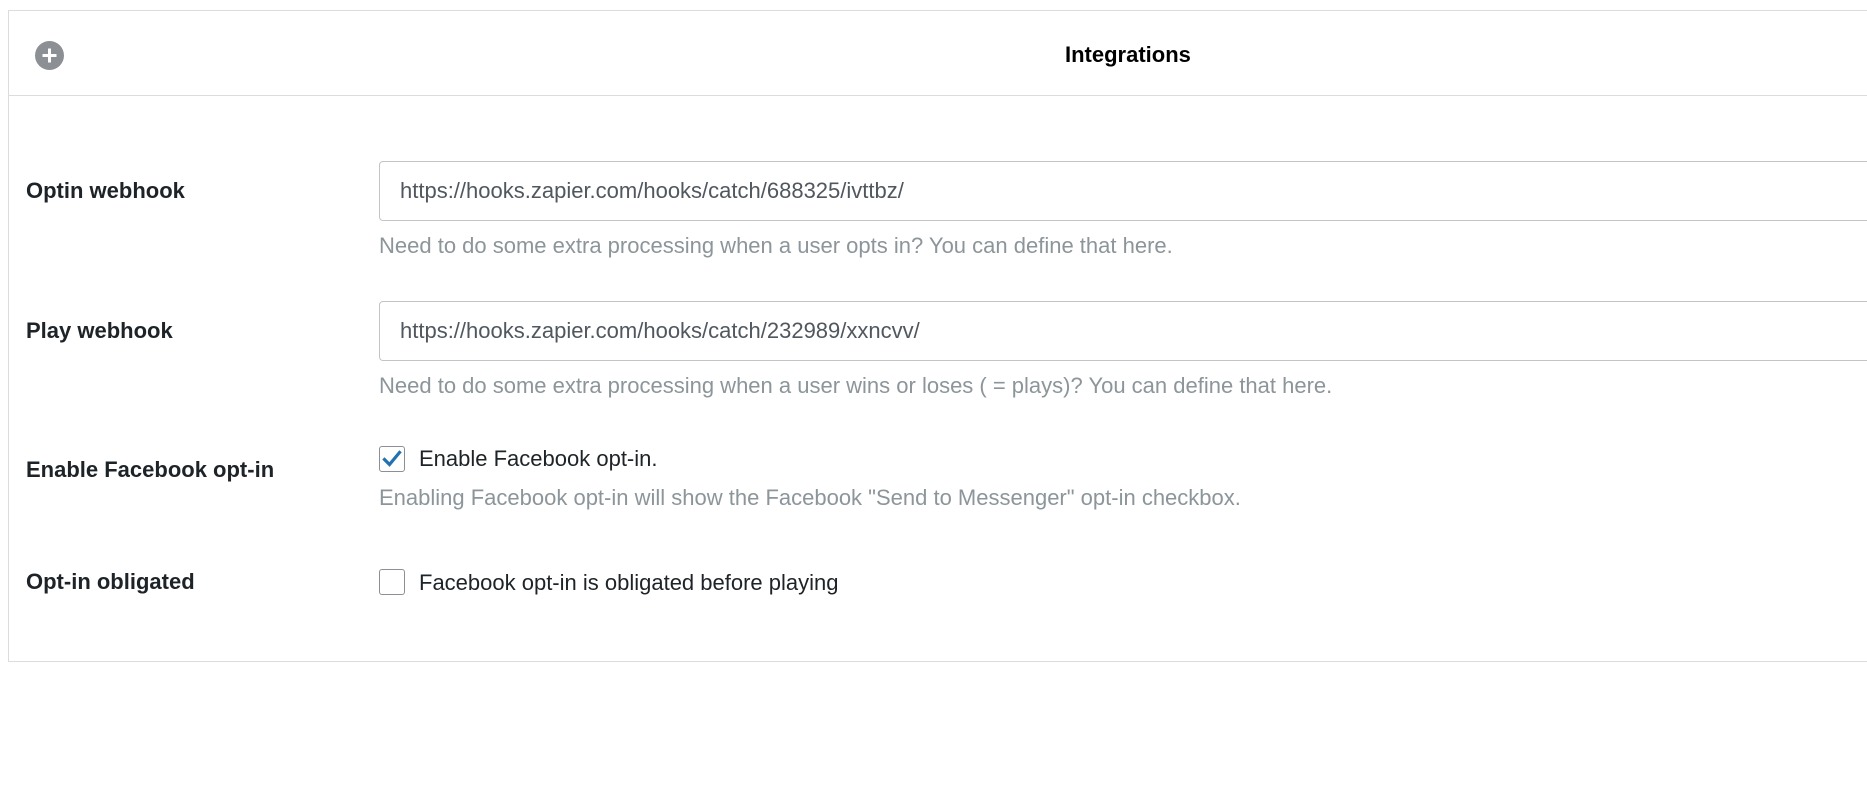 Image resolution: width=1867 pixels, height=805 pixels. I want to click on optin-webhook-label: Optin webhook, so click(105, 190).